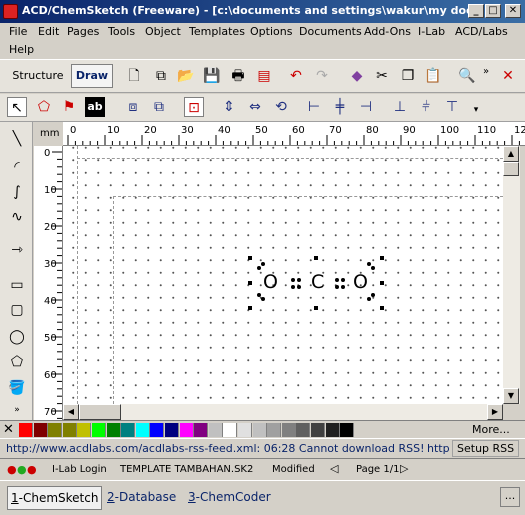 This screenshot has height=515, width=525. I want to click on align-center-icon: ╪, so click(340, 107).